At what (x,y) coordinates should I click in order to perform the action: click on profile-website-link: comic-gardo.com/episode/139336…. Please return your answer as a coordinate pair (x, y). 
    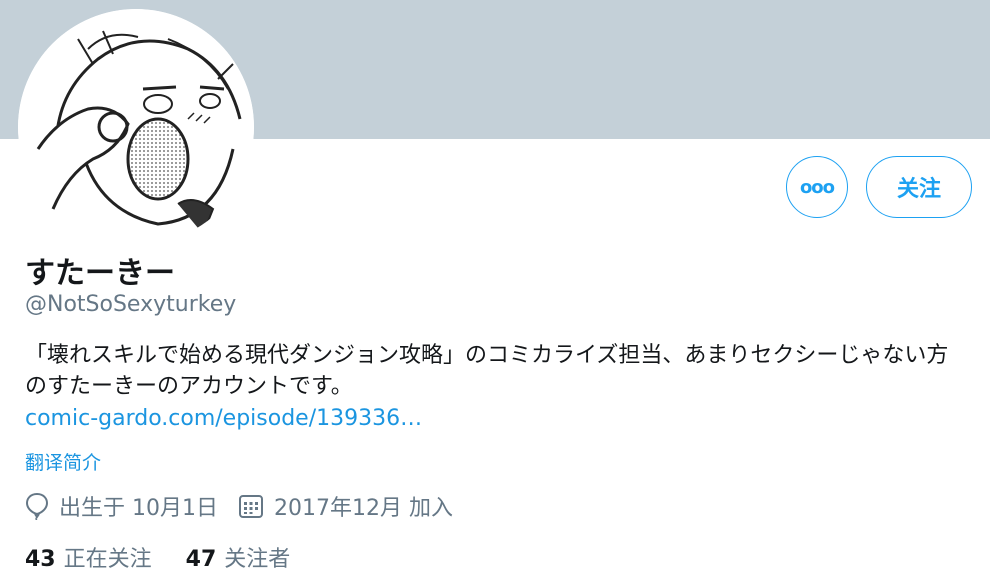
    Looking at the image, I should click on (223, 418).